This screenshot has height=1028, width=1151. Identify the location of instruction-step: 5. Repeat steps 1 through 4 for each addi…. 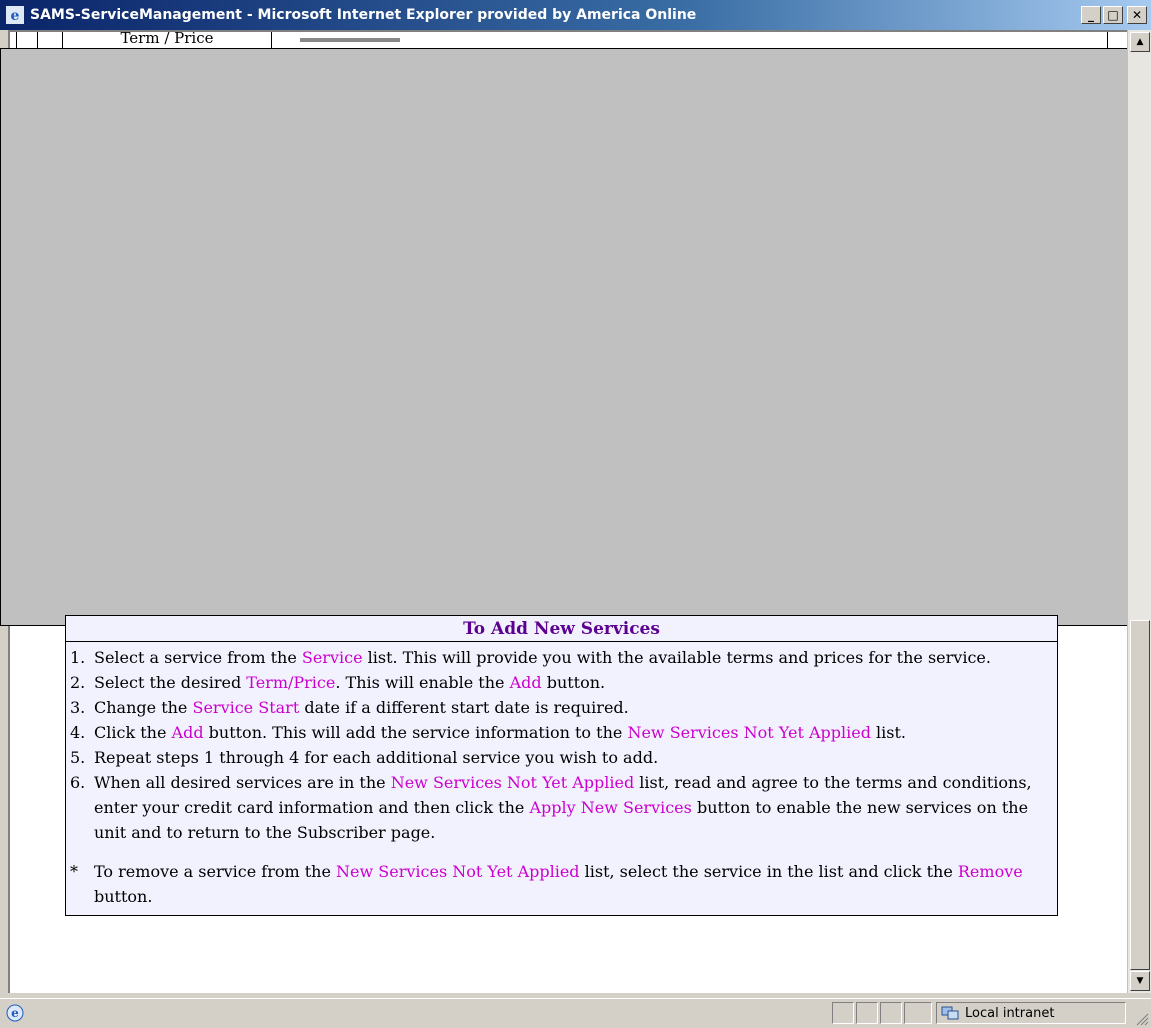
(561, 757).